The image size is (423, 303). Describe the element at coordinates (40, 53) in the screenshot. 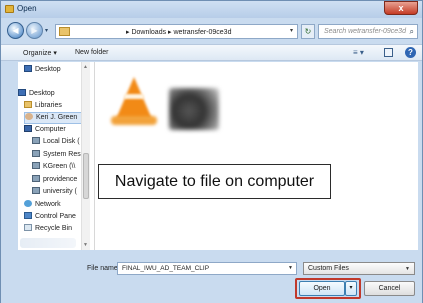

I see `organize-button: Organize ▾` at that location.